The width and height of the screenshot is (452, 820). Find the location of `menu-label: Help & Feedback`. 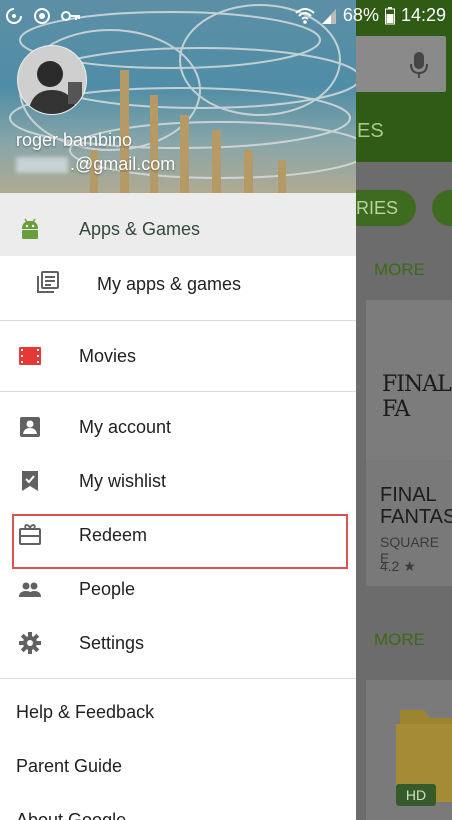

menu-label: Help & Feedback is located at coordinates (85, 712).